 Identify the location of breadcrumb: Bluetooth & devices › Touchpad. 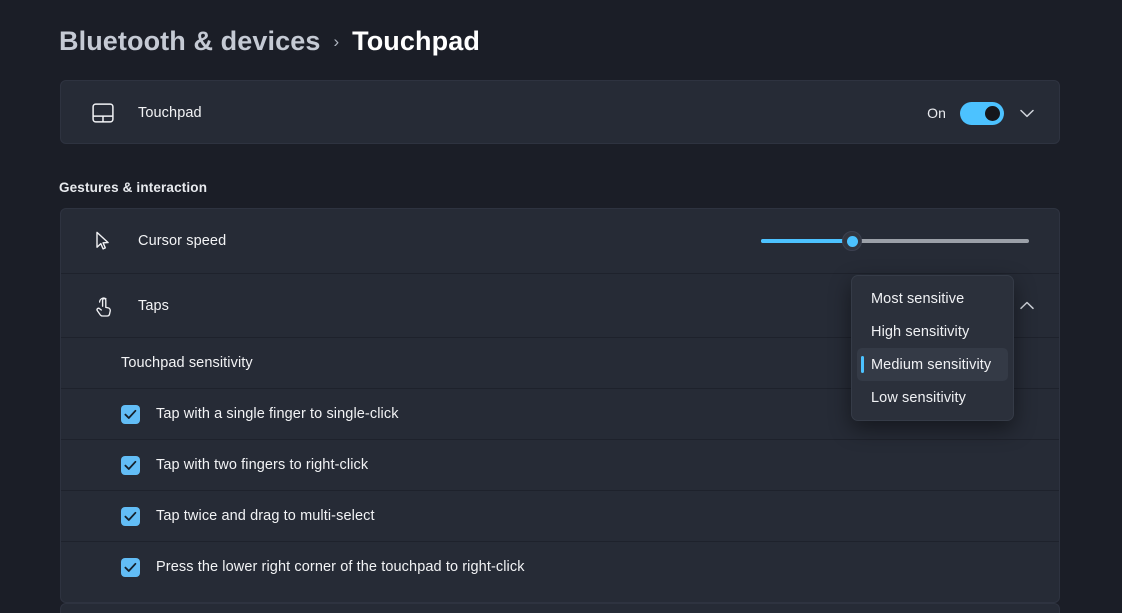
(269, 41).